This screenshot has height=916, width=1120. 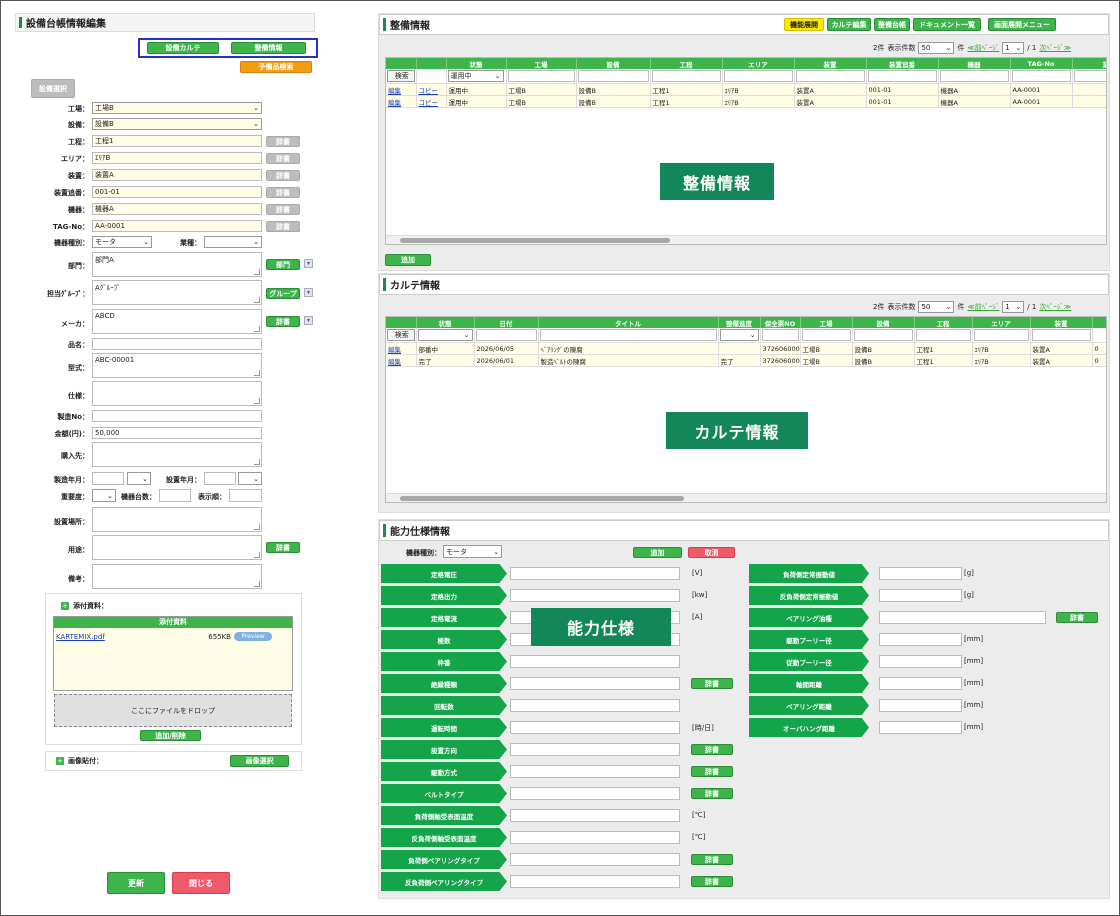 What do you see at coordinates (401, 76) in the screenshot?
I see `seibi-search-button: 検索` at bounding box center [401, 76].